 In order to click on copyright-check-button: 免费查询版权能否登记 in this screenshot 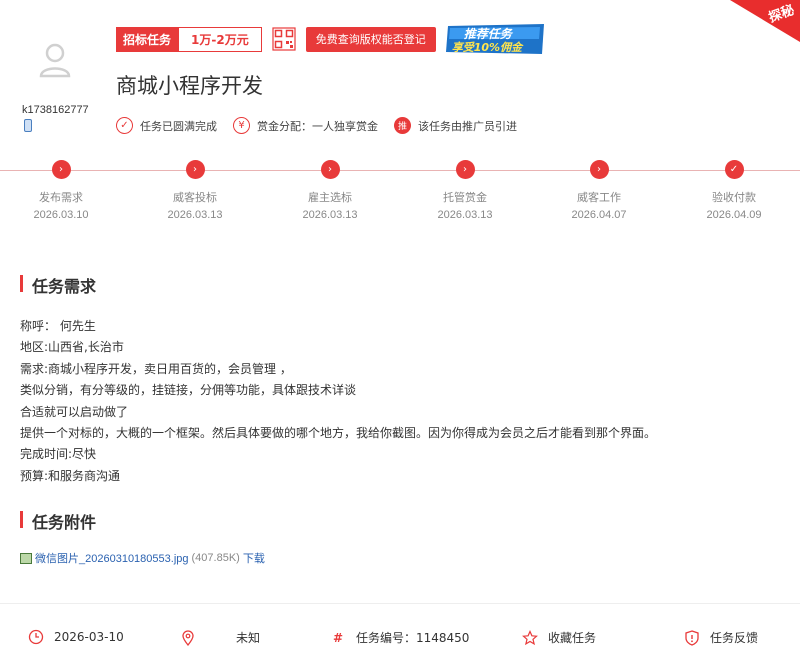, I will do `click(370, 39)`.